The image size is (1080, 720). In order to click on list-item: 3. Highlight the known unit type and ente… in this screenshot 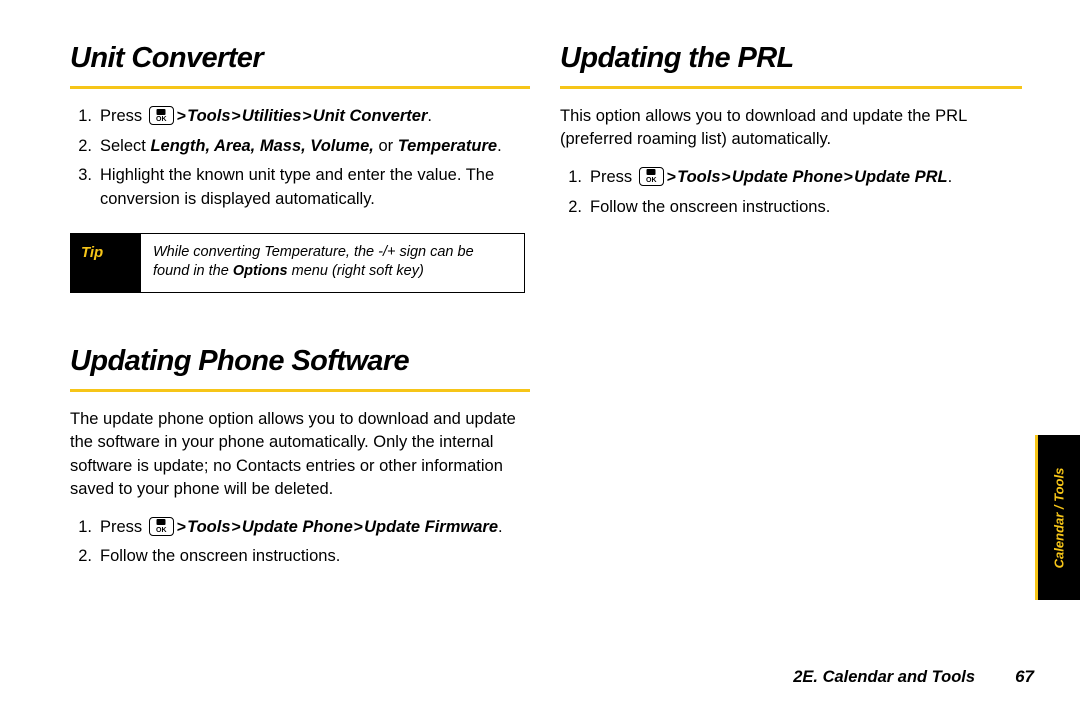, I will do `click(300, 187)`.